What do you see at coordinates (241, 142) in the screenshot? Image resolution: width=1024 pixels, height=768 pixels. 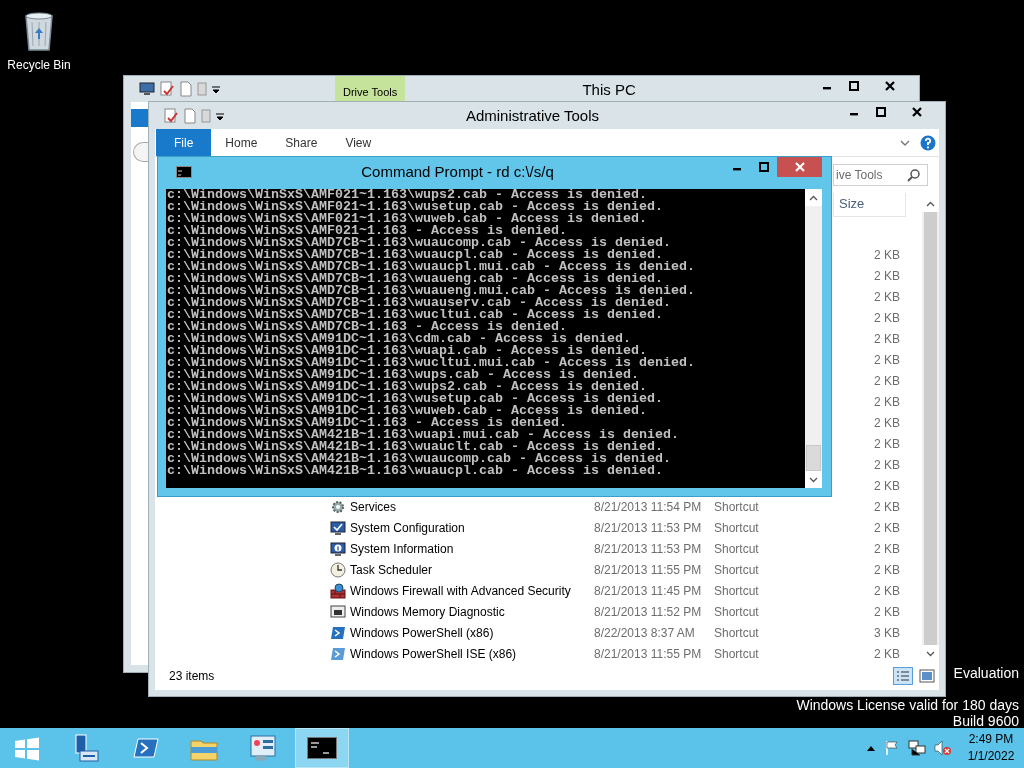 I see `ribbon-tab: Home` at bounding box center [241, 142].